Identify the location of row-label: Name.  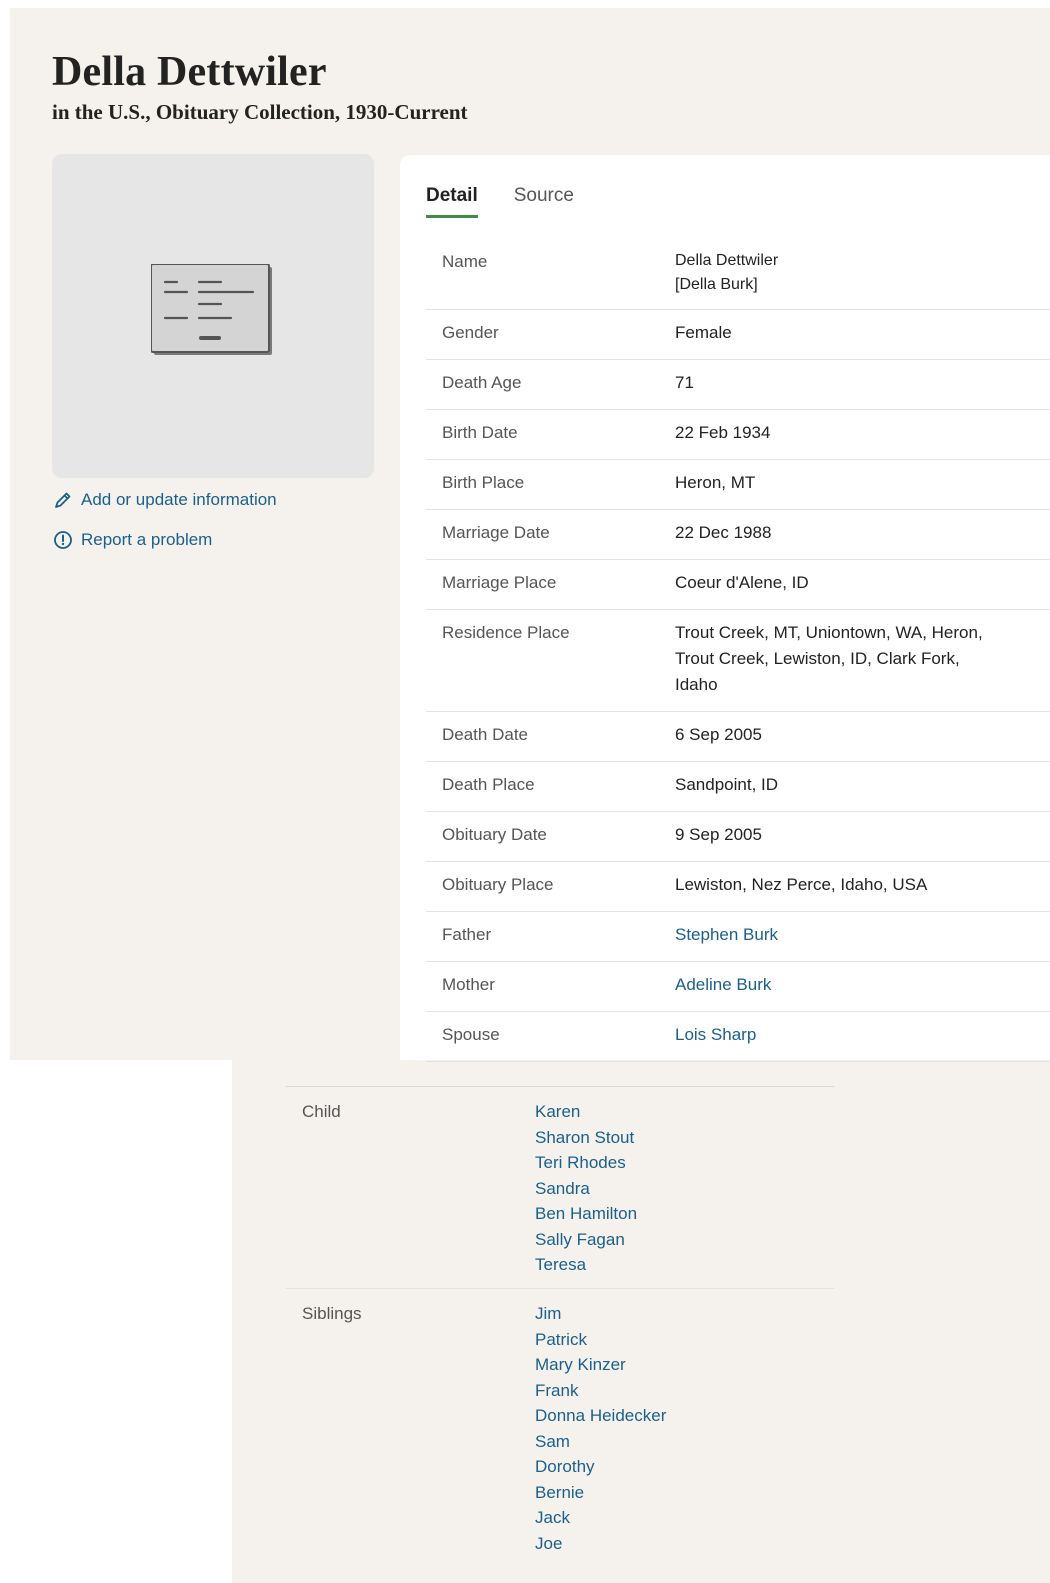
(465, 261).